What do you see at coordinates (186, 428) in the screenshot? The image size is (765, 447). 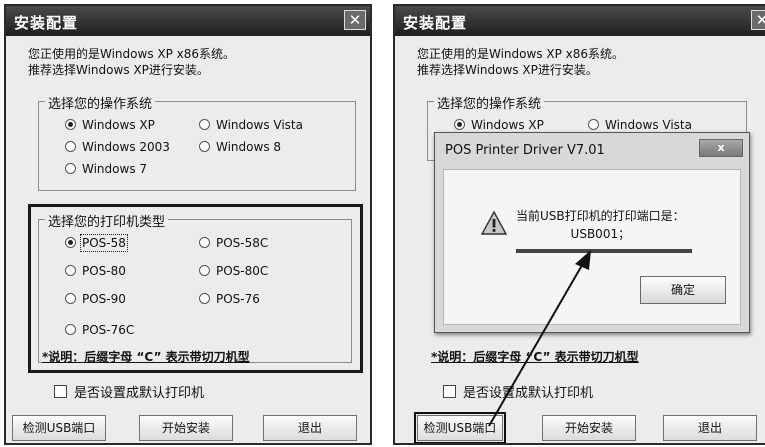 I see `start-install-button: 开始安装` at bounding box center [186, 428].